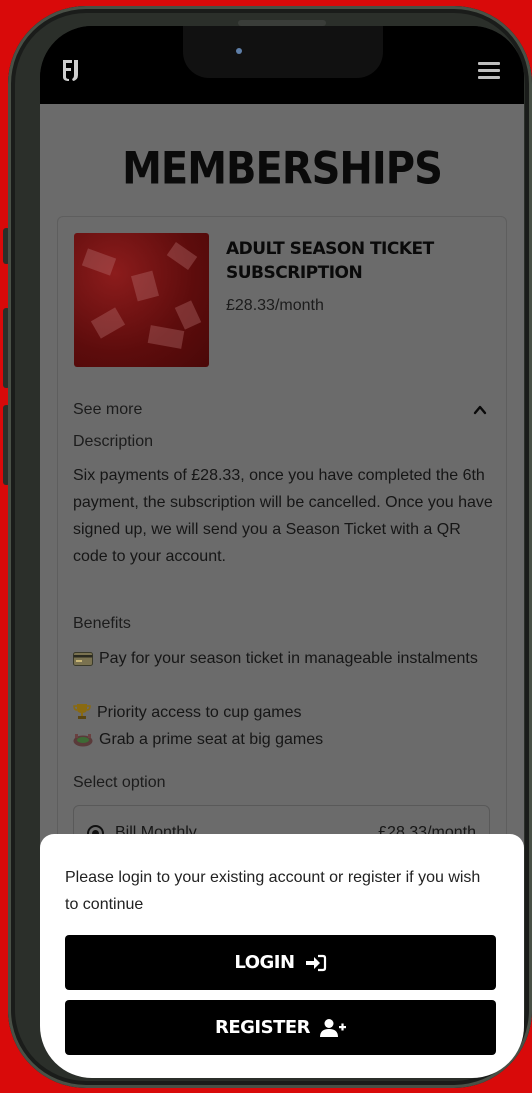 The width and height of the screenshot is (532, 1093). Describe the element at coordinates (211, 739) in the screenshot. I see `benefit-text: Grab a prime seat at big games` at that location.